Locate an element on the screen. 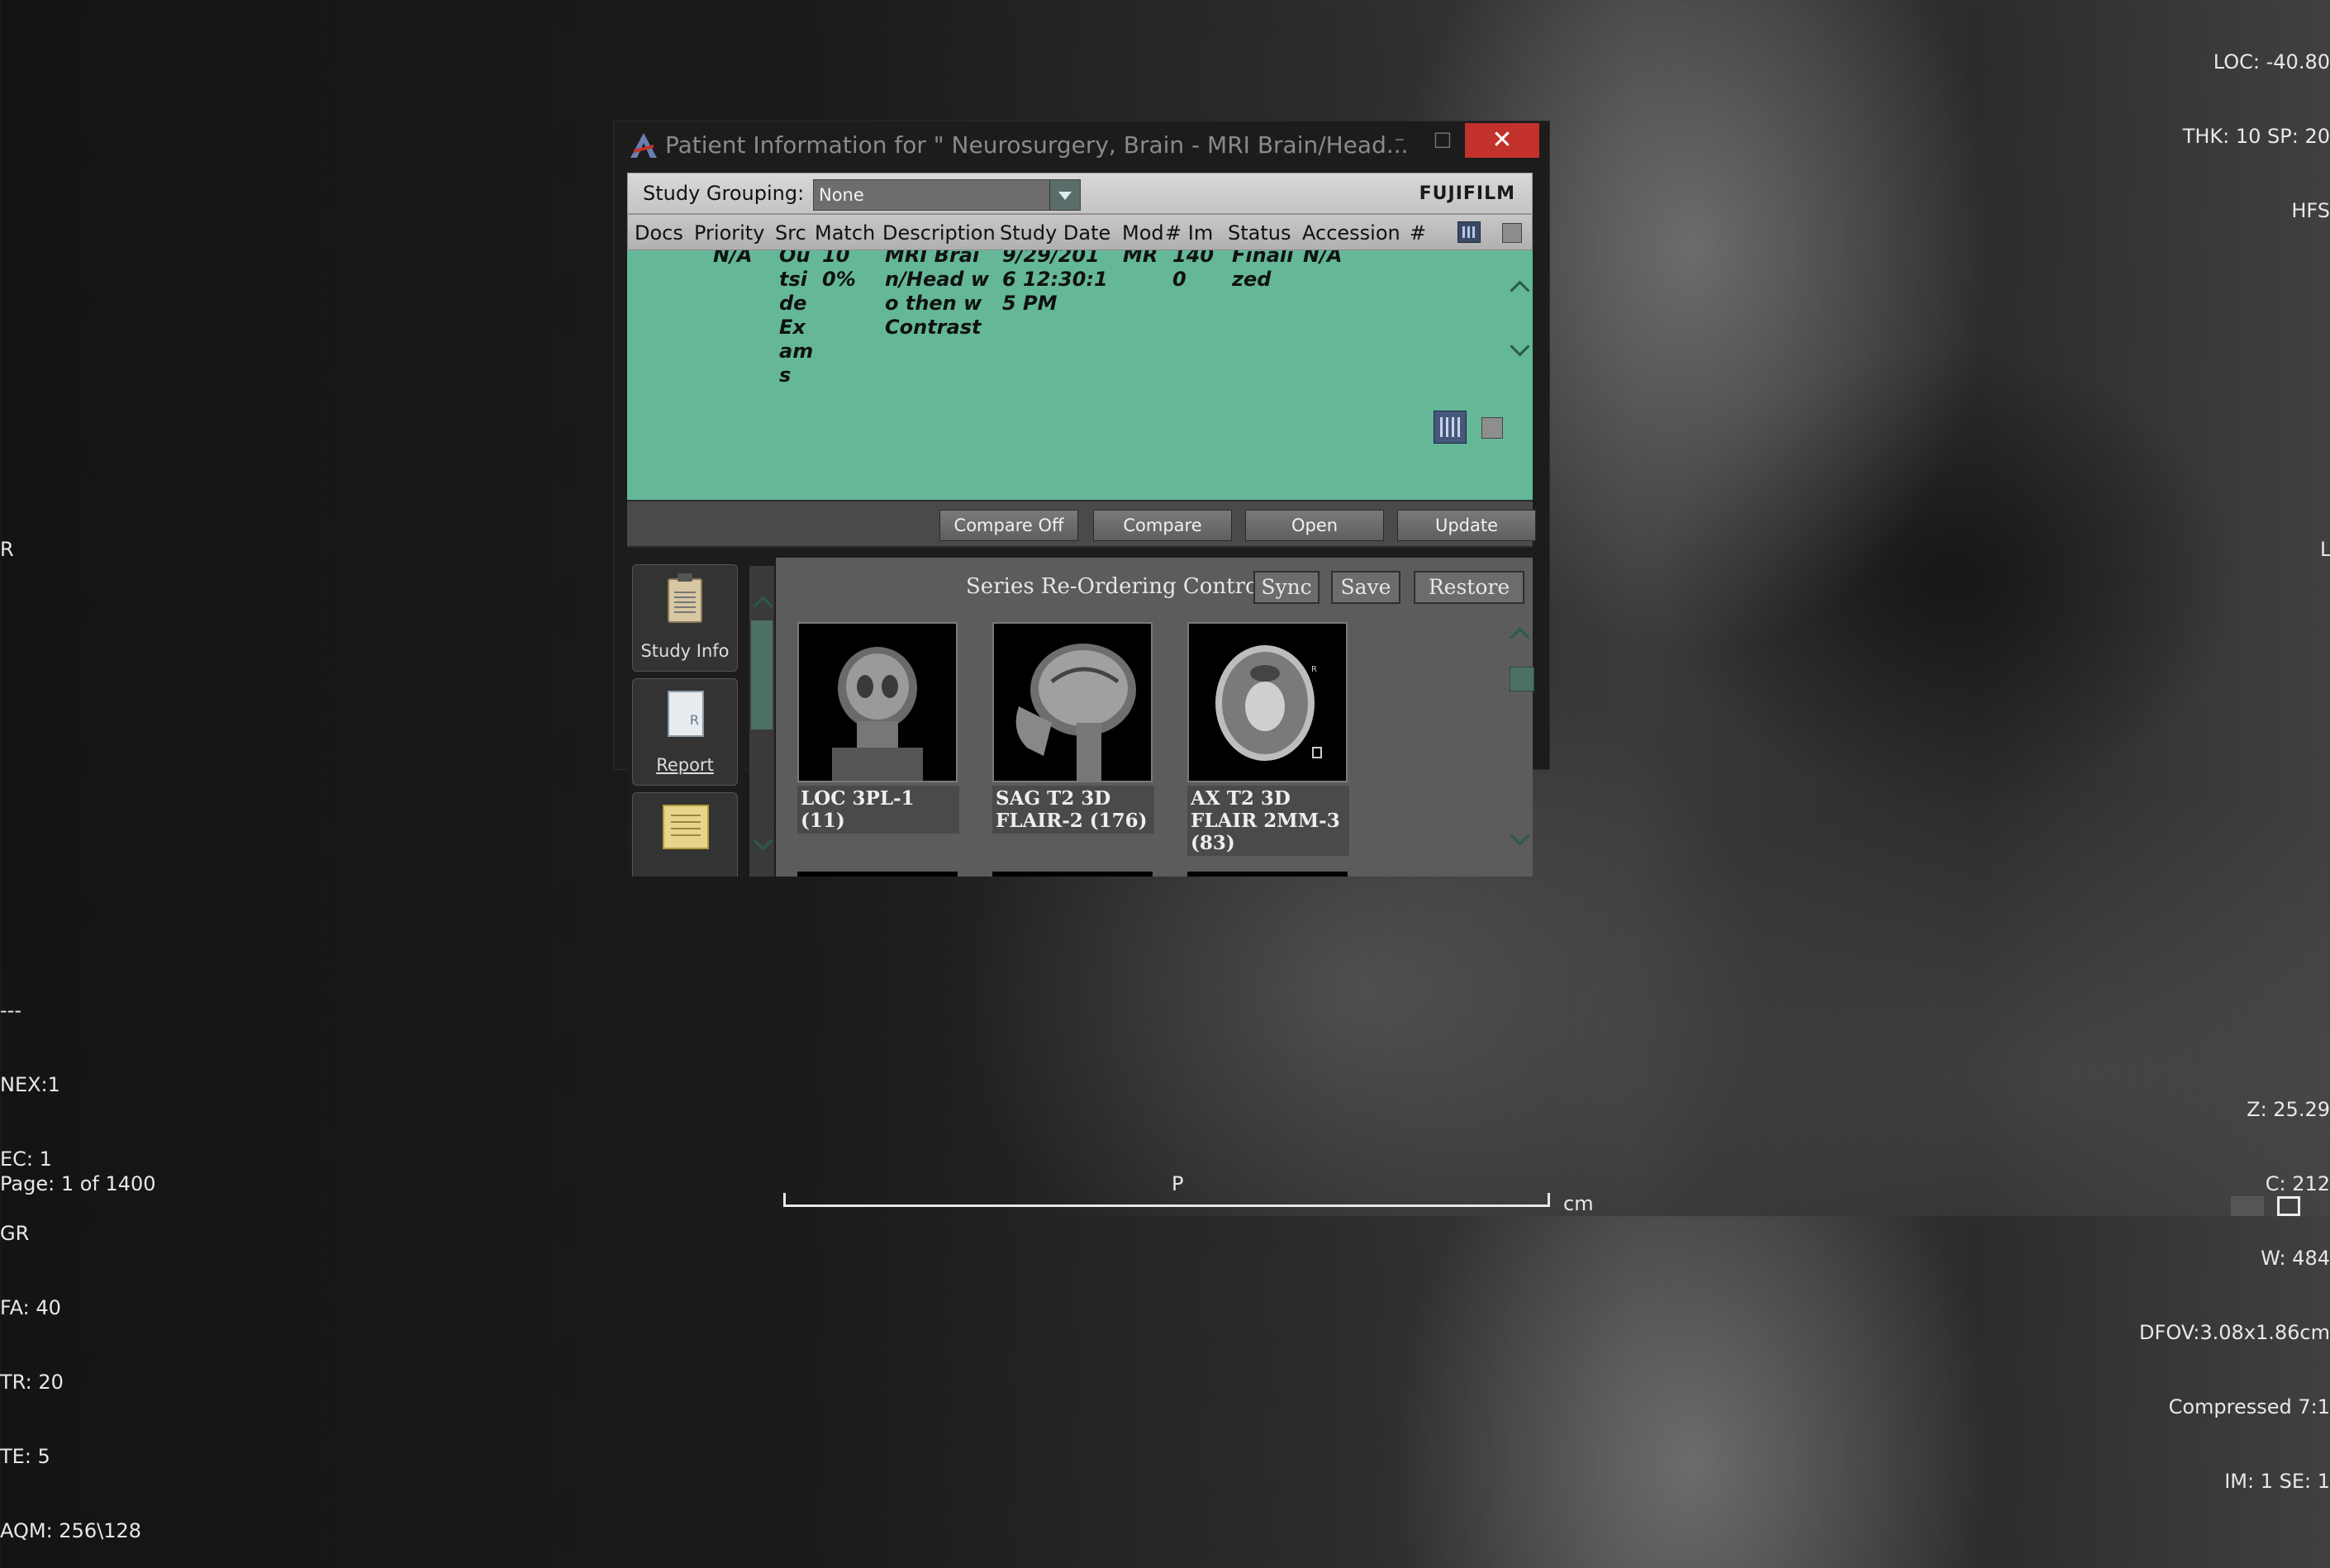  zoom-readout: Z: 25.29 is located at coordinates (2288, 1110).